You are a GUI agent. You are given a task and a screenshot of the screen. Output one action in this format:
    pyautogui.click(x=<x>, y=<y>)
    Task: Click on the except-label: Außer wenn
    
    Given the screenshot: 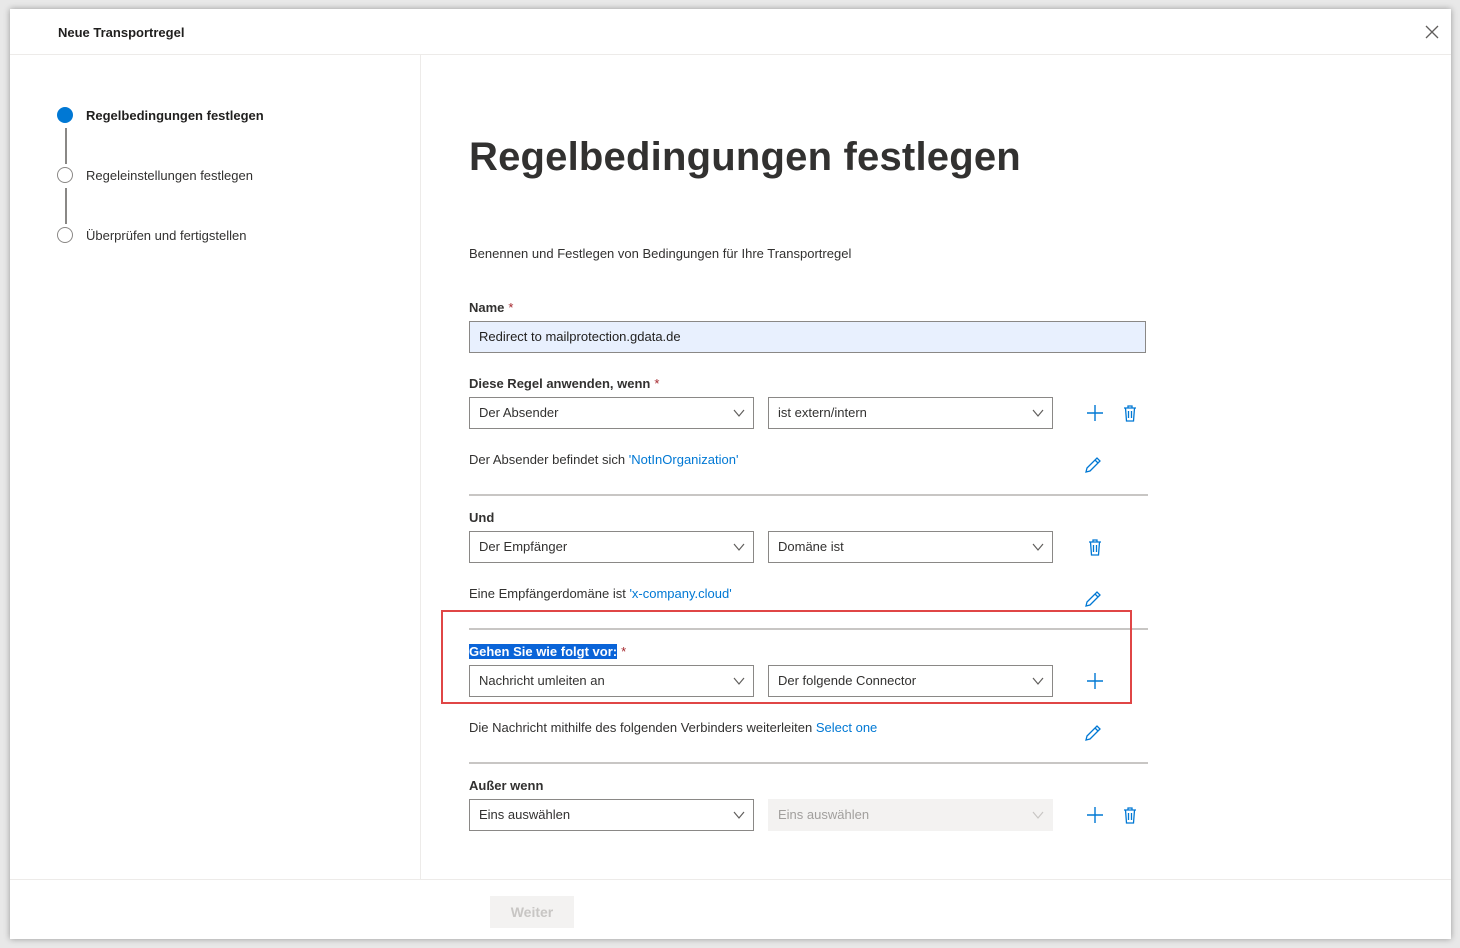 What is the action you would take?
    pyautogui.click(x=506, y=785)
    